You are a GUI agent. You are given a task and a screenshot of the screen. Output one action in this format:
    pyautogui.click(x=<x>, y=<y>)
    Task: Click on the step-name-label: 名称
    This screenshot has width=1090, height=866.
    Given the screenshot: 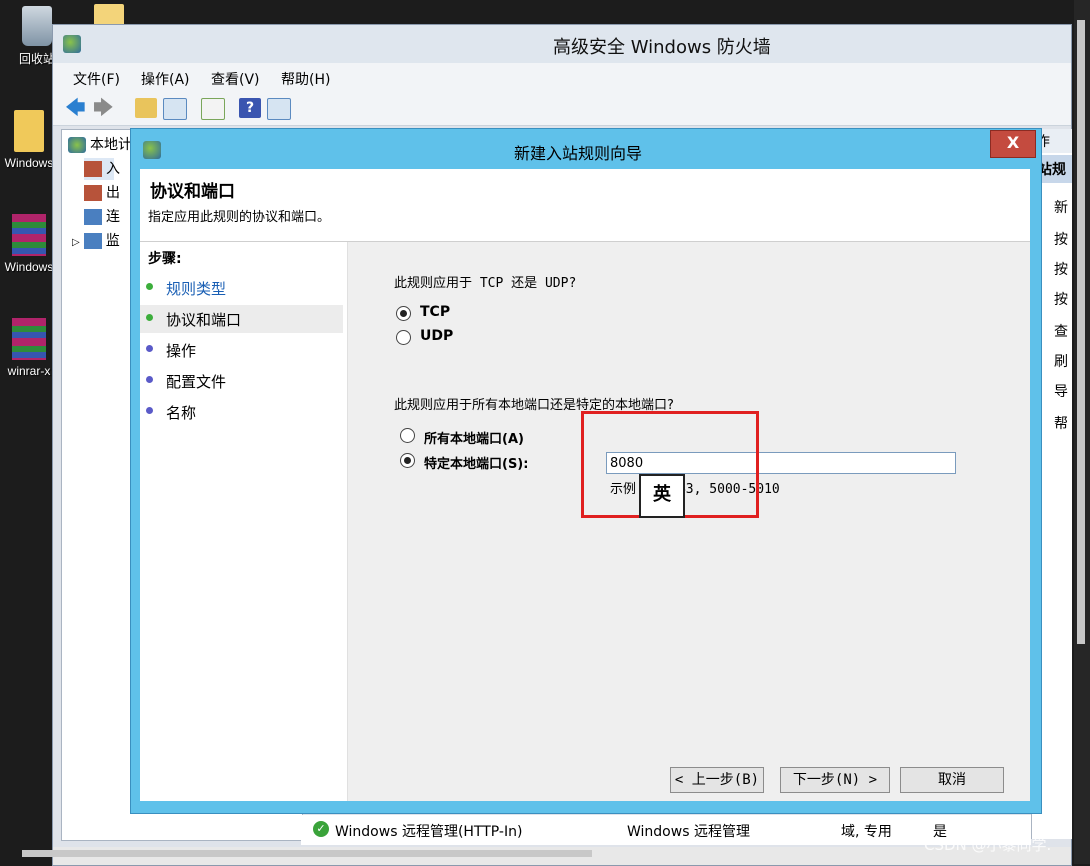 What is the action you would take?
    pyautogui.click(x=181, y=413)
    